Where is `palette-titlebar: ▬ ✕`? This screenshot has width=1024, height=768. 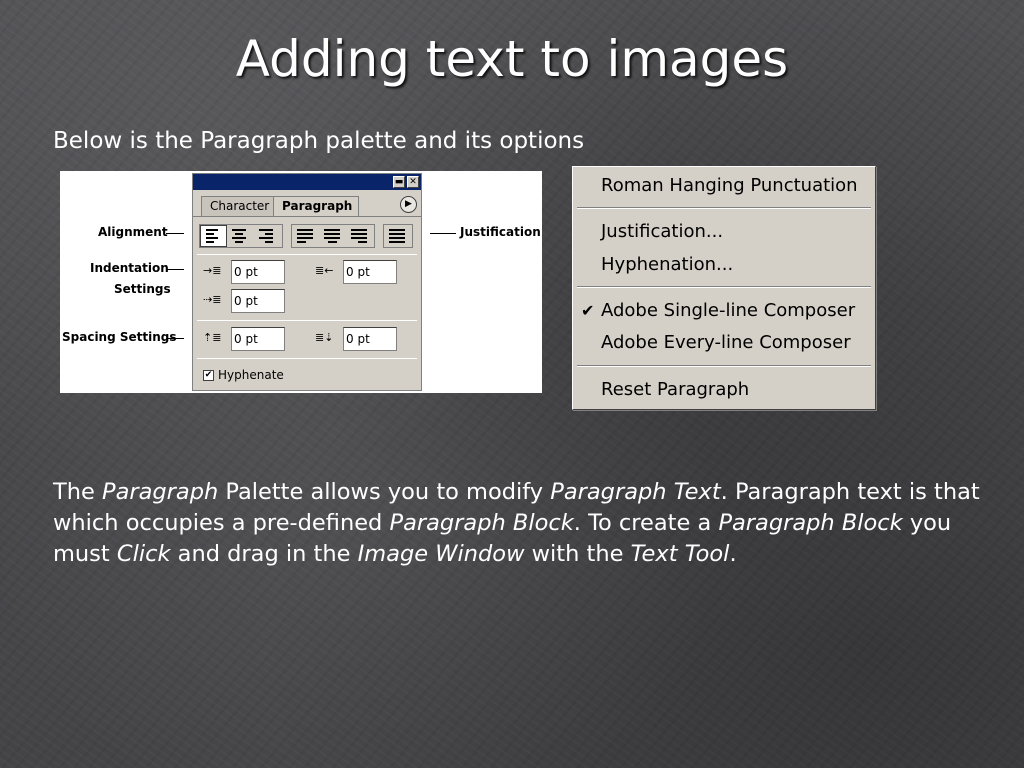
palette-titlebar: ▬ ✕ is located at coordinates (307, 182).